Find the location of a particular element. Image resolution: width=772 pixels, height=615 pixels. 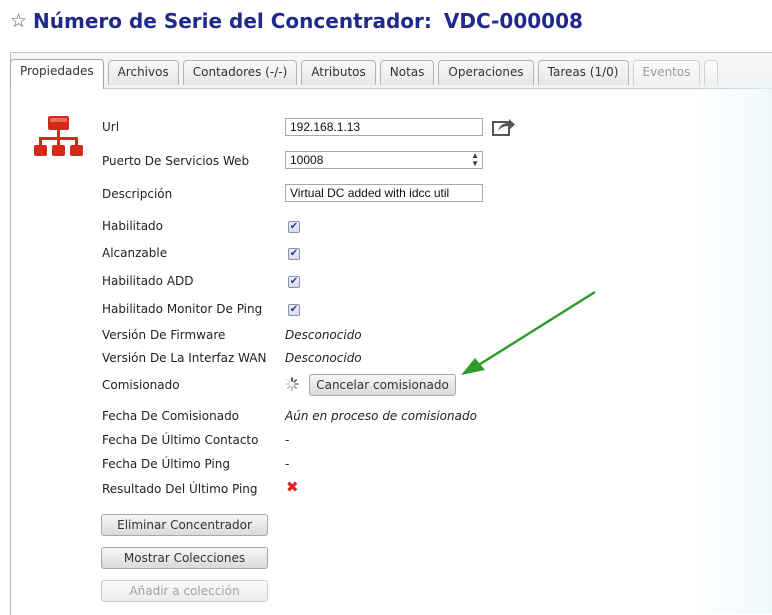

cancel-commissioning-button: Cancelar comisionado is located at coordinates (382, 385).